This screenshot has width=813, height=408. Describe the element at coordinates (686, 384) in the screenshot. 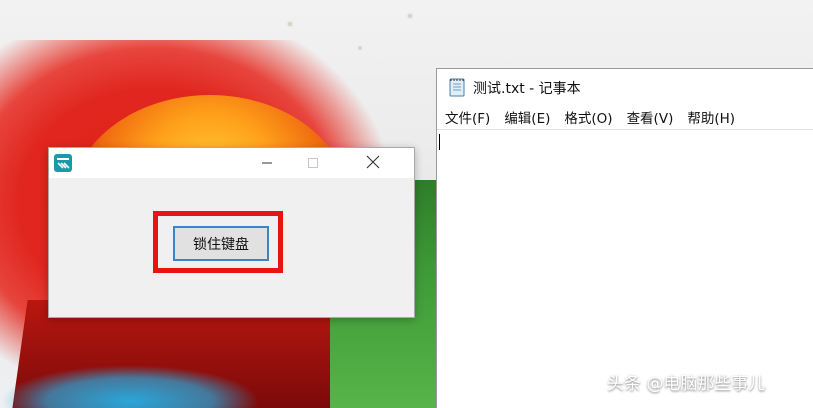

I see `watermark: 头条 @电脑那些事儿` at that location.